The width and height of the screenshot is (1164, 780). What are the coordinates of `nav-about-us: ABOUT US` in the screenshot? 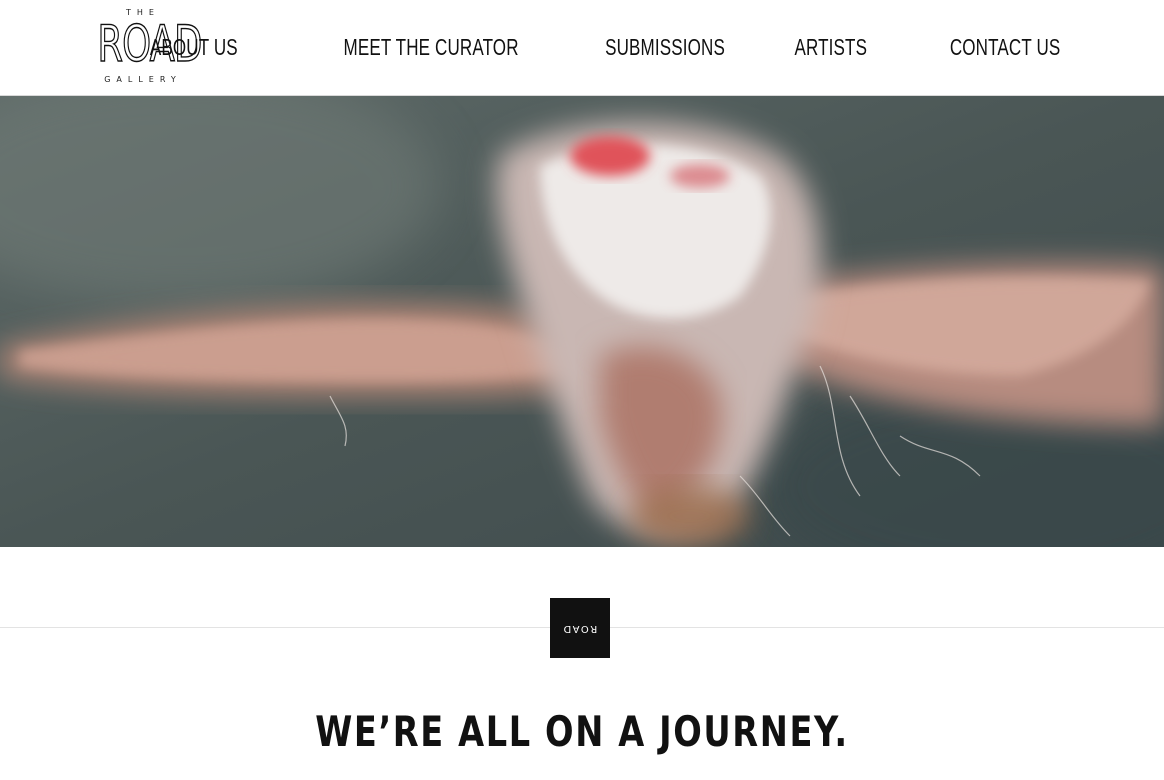 It's located at (194, 47).